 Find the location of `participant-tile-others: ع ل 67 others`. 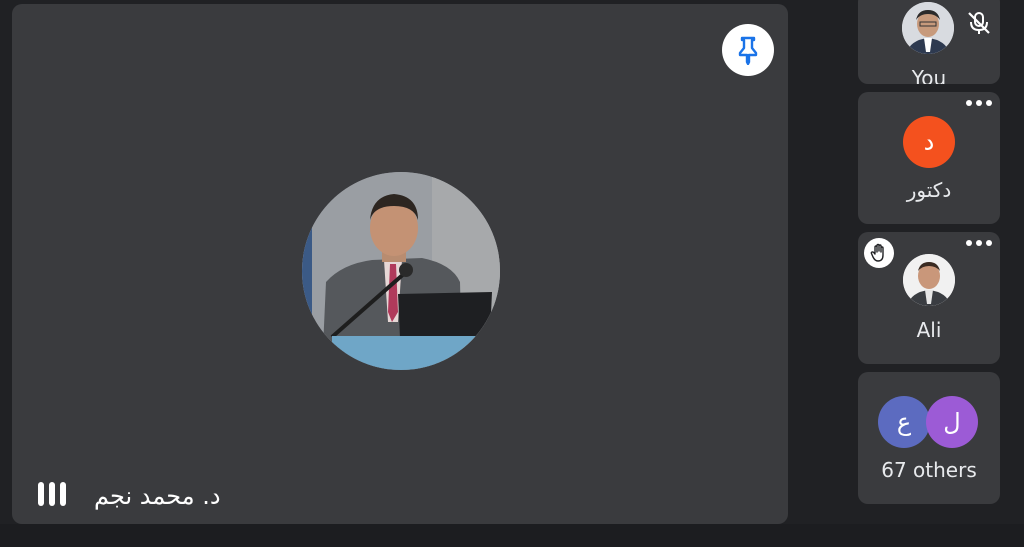

participant-tile-others: ع ل 67 others is located at coordinates (929, 438).